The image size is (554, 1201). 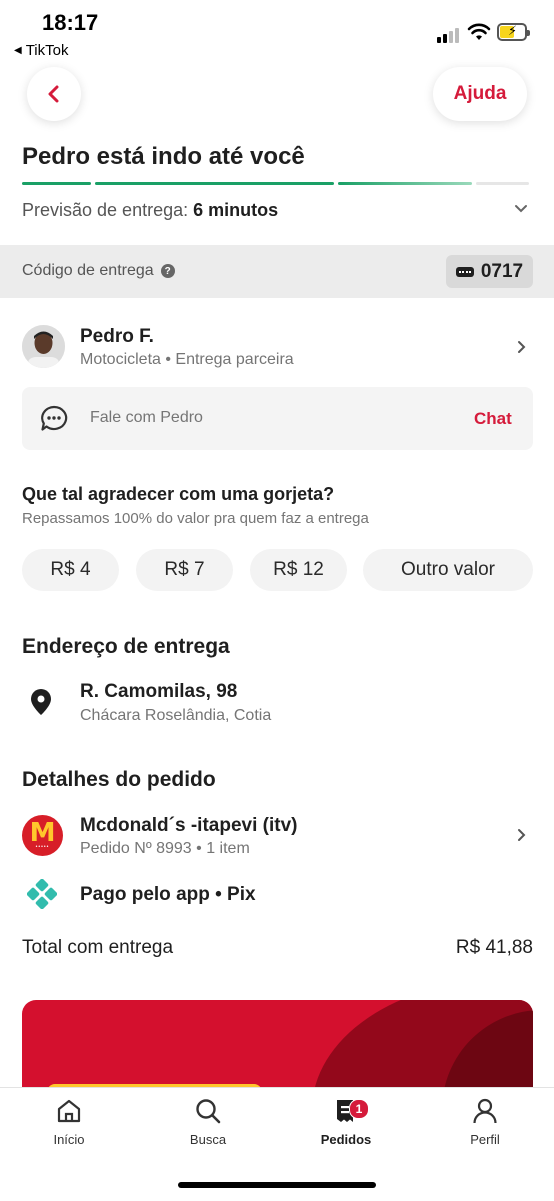 What do you see at coordinates (146, 417) in the screenshot?
I see `chat-placeholder: Fale com Pedro` at bounding box center [146, 417].